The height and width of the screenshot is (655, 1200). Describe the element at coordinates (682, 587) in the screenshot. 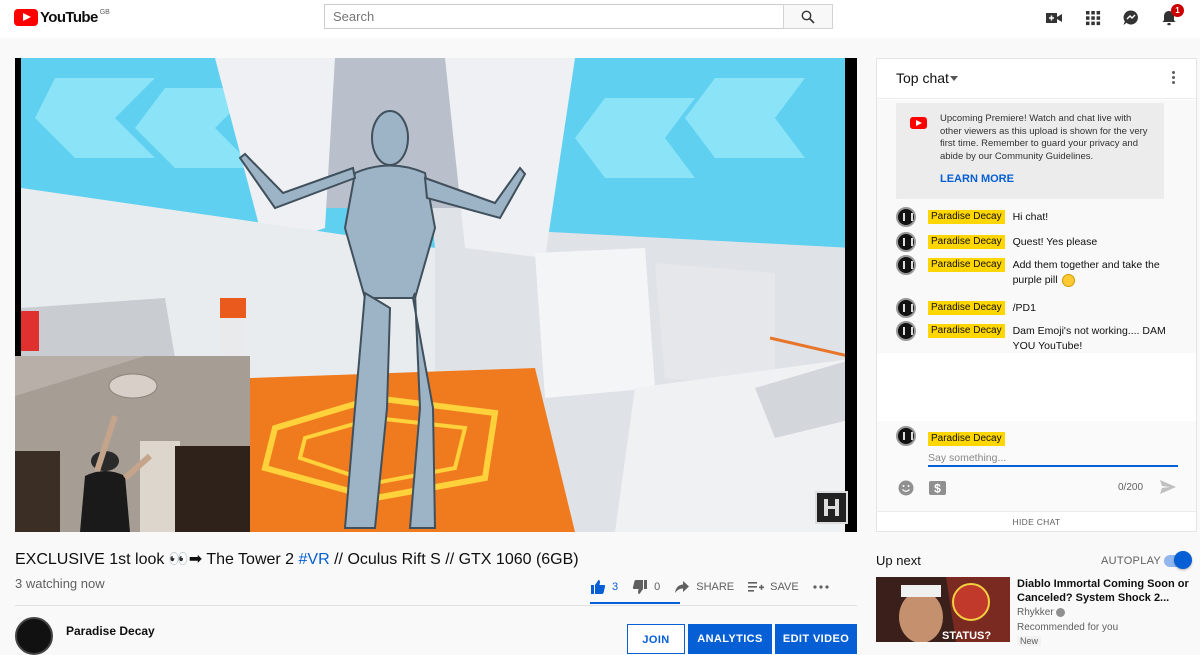

I see `share-arrow-icon` at that location.